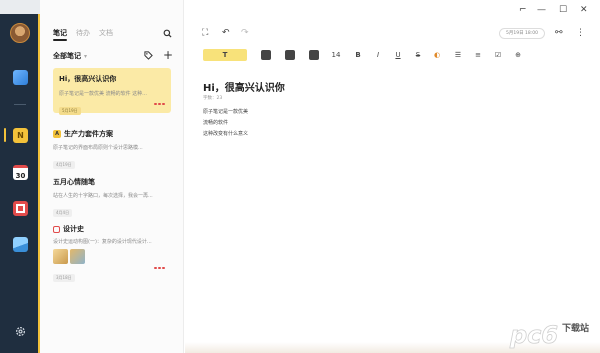 This screenshot has width=600, height=353. What do you see at coordinates (584, 10) in the screenshot?
I see `close-button: ✕` at bounding box center [584, 10].